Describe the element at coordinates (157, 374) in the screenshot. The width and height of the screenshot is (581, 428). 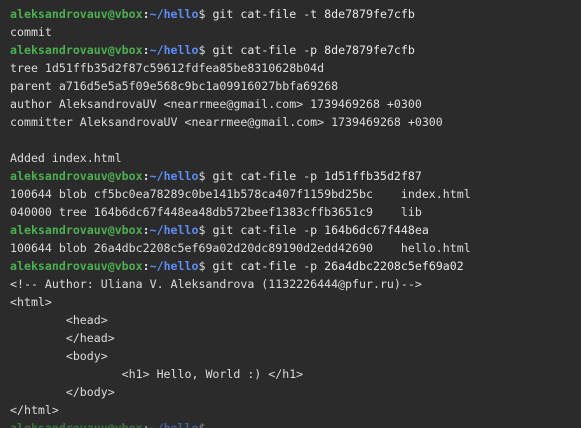
I see `output-text: <h1> Hello, World :) </h1>` at that location.